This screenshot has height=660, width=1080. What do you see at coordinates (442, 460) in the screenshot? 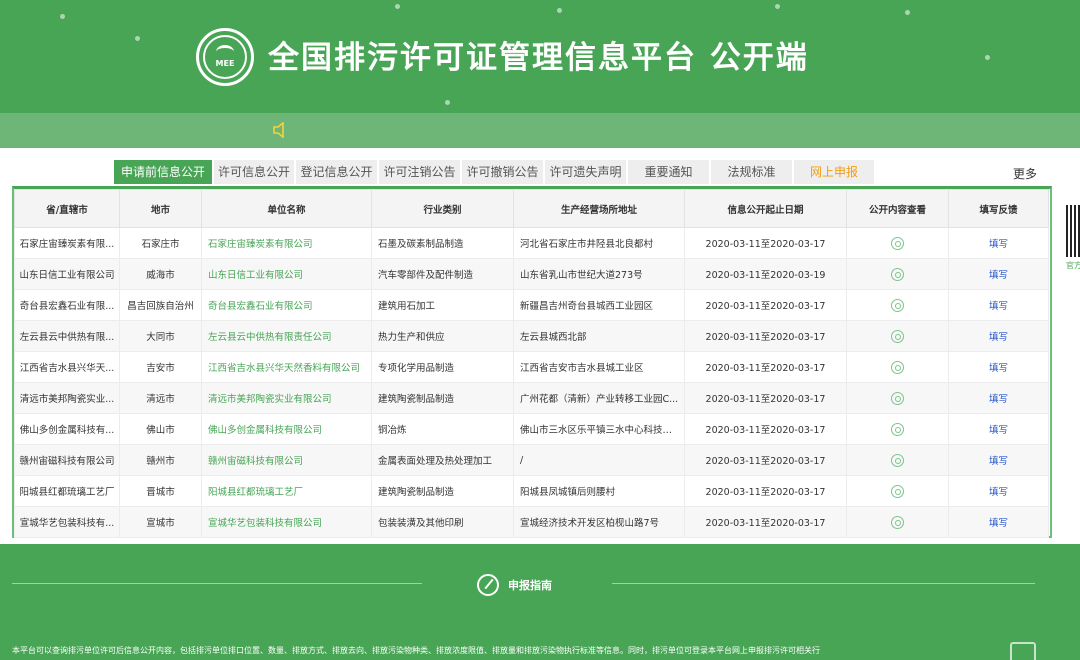
I see `cell-industry: 金属表面处理及热处理加工` at bounding box center [442, 460].